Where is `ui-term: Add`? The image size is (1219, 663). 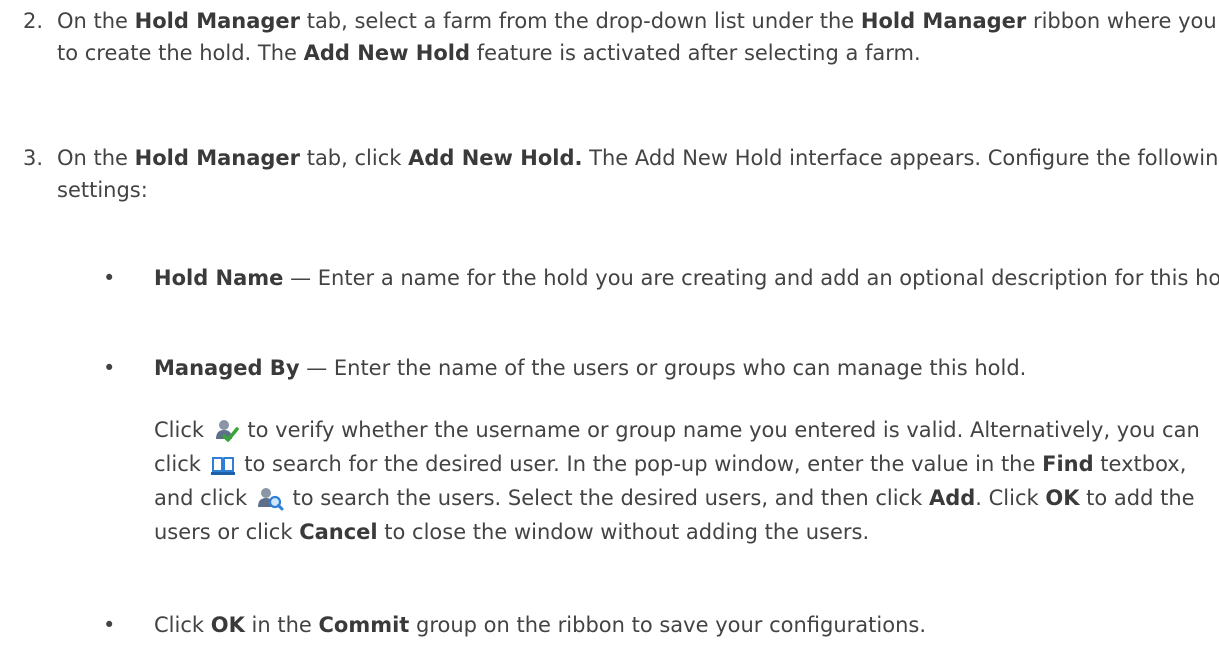 ui-term: Add is located at coordinates (952, 498).